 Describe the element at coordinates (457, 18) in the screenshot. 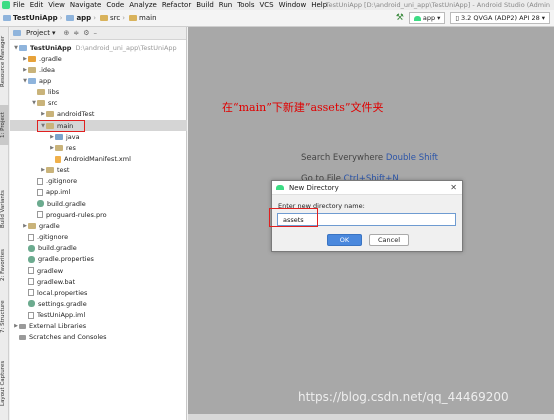

I see `phone-icon: ▯` at that location.